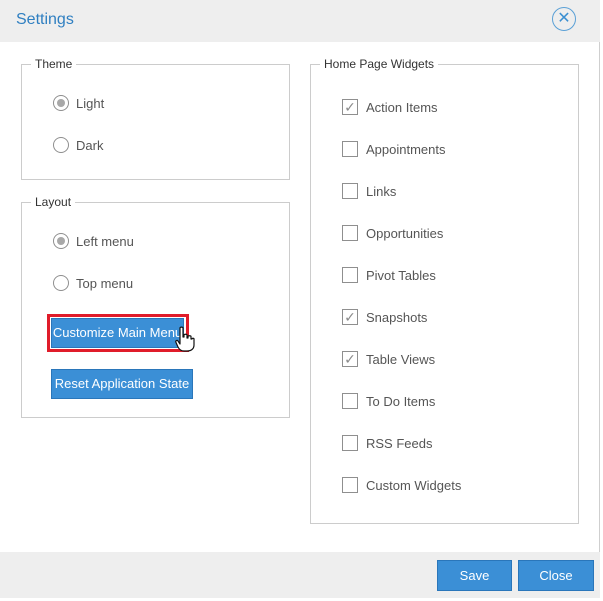 Image resolution: width=603 pixels, height=601 pixels. I want to click on layout-option-left-menu: Left menu, so click(93, 241).